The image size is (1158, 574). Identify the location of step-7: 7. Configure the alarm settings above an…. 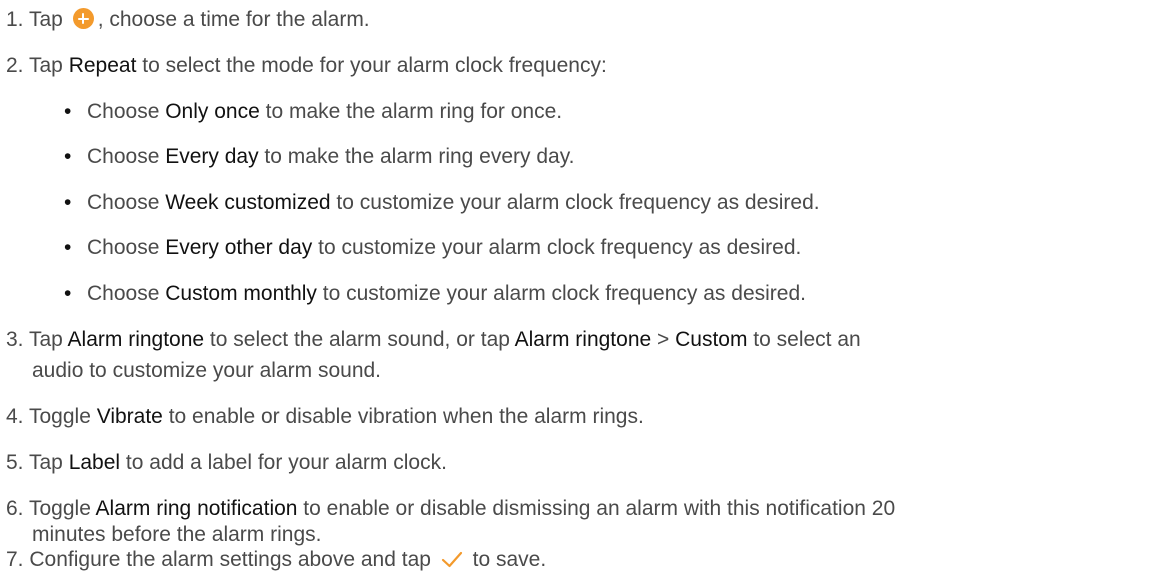
(276, 559).